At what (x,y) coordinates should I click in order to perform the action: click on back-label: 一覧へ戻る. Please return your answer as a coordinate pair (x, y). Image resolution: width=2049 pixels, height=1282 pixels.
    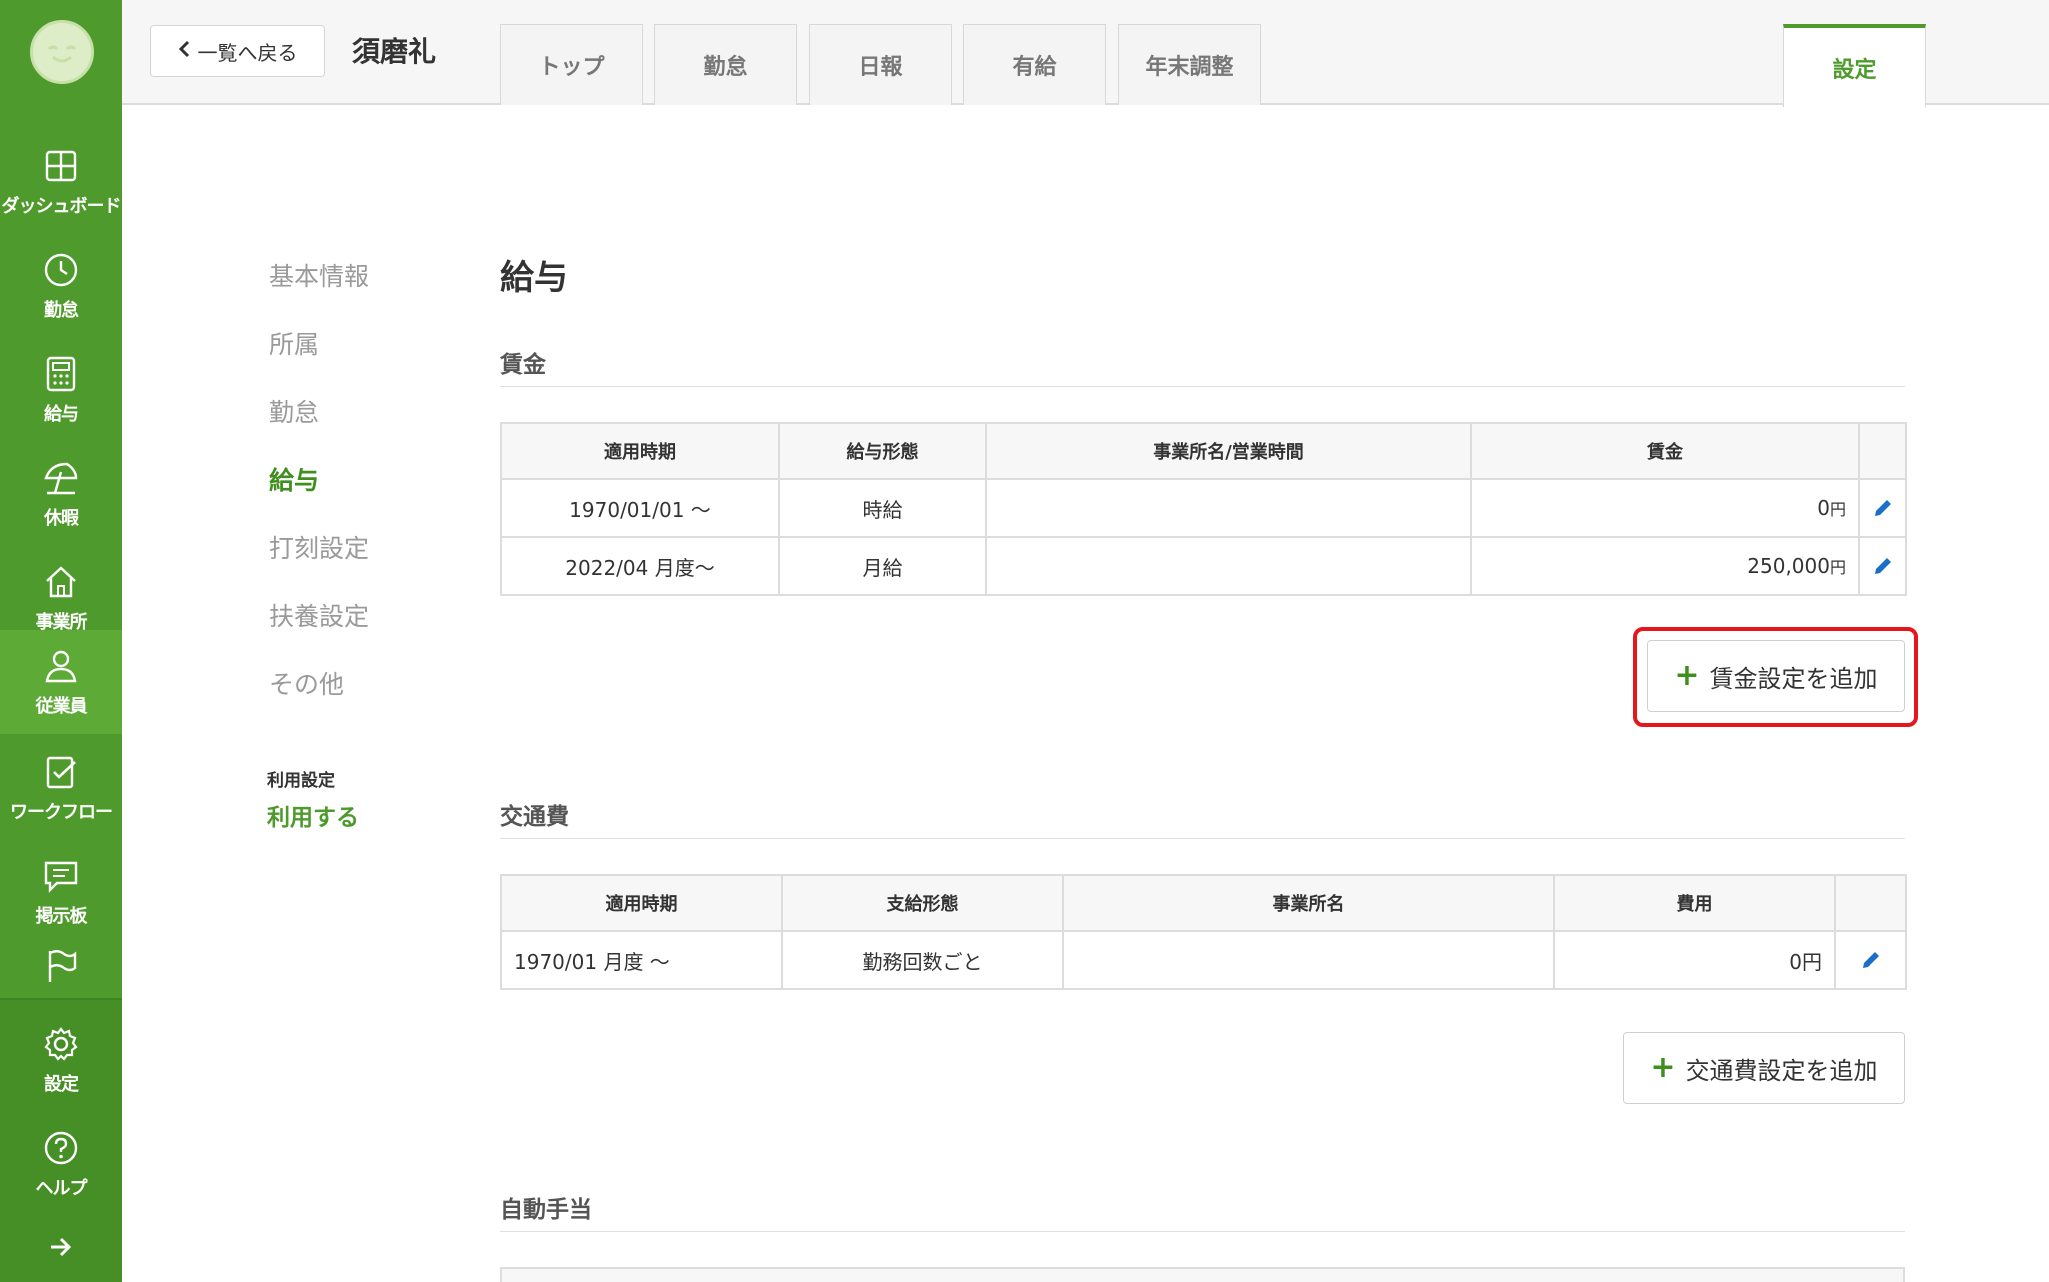
    Looking at the image, I should click on (247, 52).